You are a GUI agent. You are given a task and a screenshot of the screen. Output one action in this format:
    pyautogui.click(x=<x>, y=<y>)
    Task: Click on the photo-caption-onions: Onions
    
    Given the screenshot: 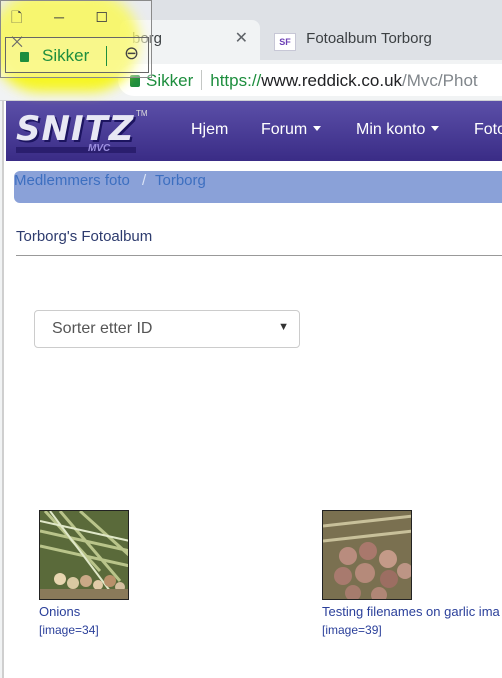 What is the action you would take?
    pyautogui.click(x=59, y=611)
    